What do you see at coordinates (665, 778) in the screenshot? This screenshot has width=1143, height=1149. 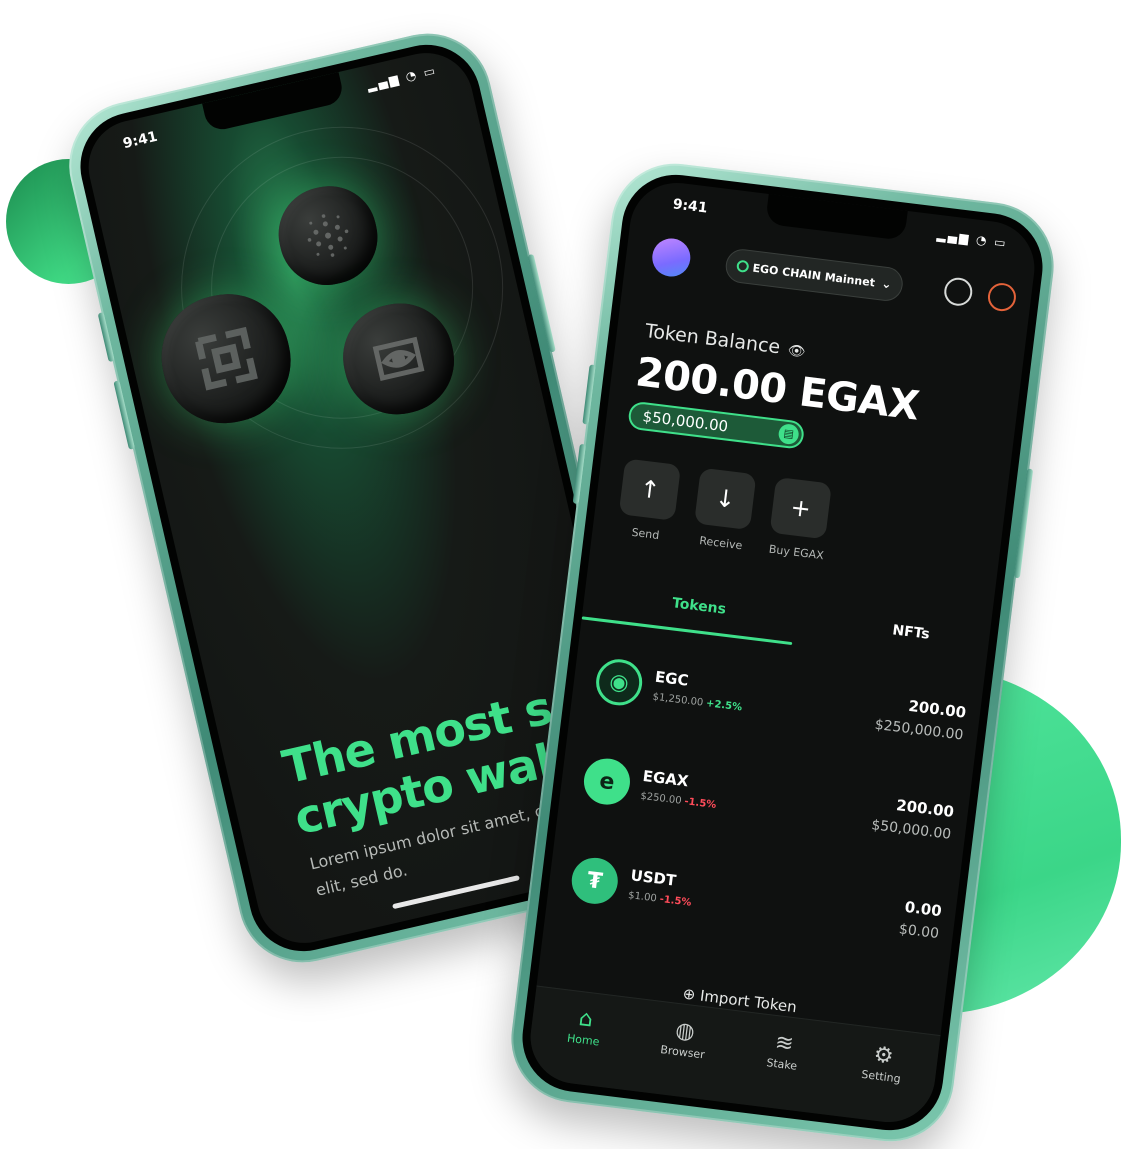 I see `token-symbol: EGAX` at bounding box center [665, 778].